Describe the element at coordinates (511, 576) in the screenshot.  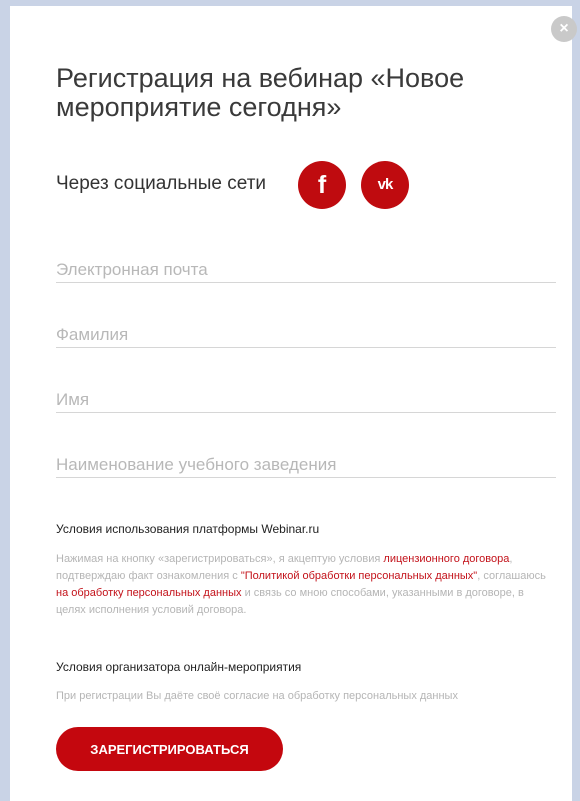
I see `terms-text-part: , соглашаюсь` at that location.